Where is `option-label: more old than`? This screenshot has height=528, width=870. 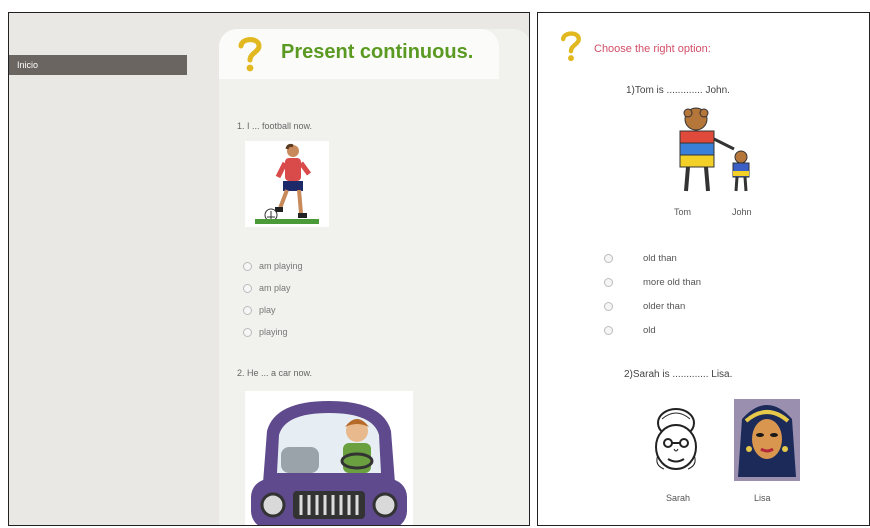
option-label: more old than is located at coordinates (672, 282).